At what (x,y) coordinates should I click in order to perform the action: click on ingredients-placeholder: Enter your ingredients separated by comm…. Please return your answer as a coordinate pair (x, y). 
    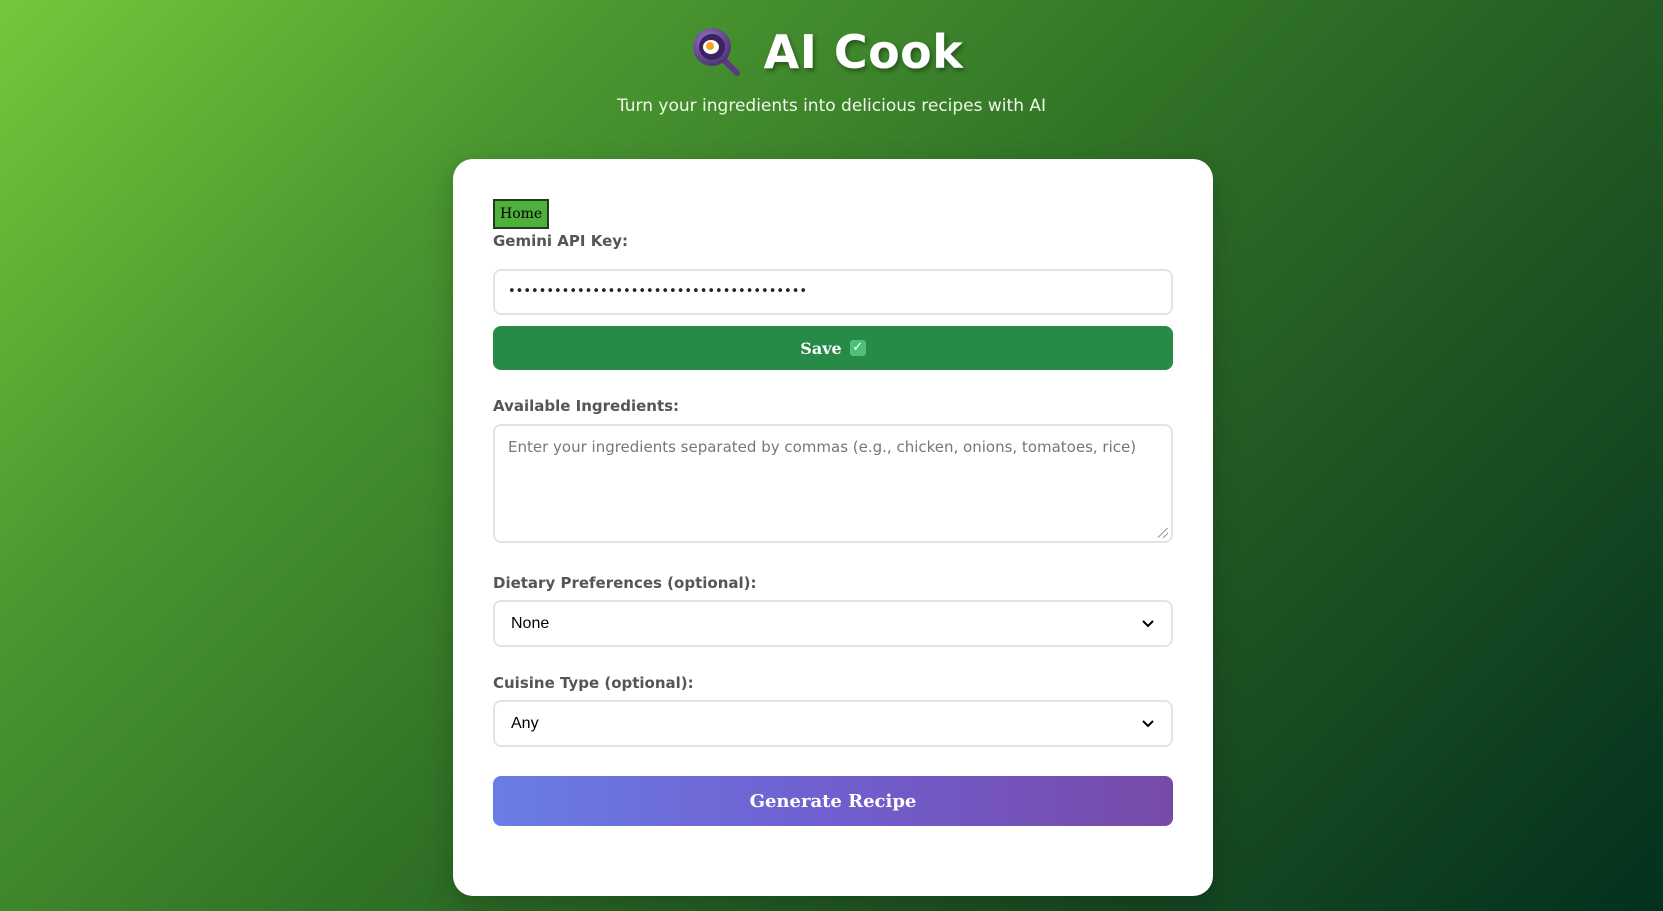
    Looking at the image, I should click on (822, 447).